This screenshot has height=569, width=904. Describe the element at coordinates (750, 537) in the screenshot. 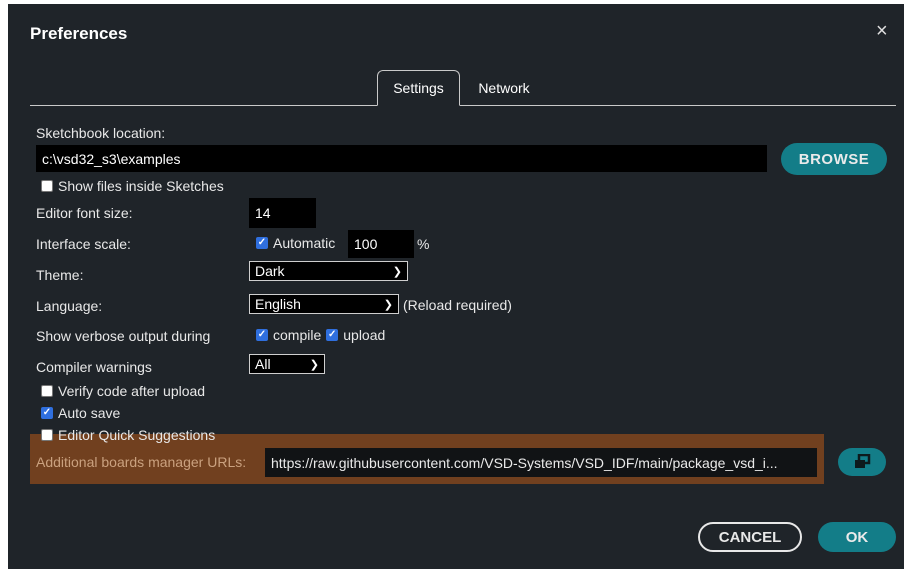

I see `cancel-button: CANCEL` at that location.